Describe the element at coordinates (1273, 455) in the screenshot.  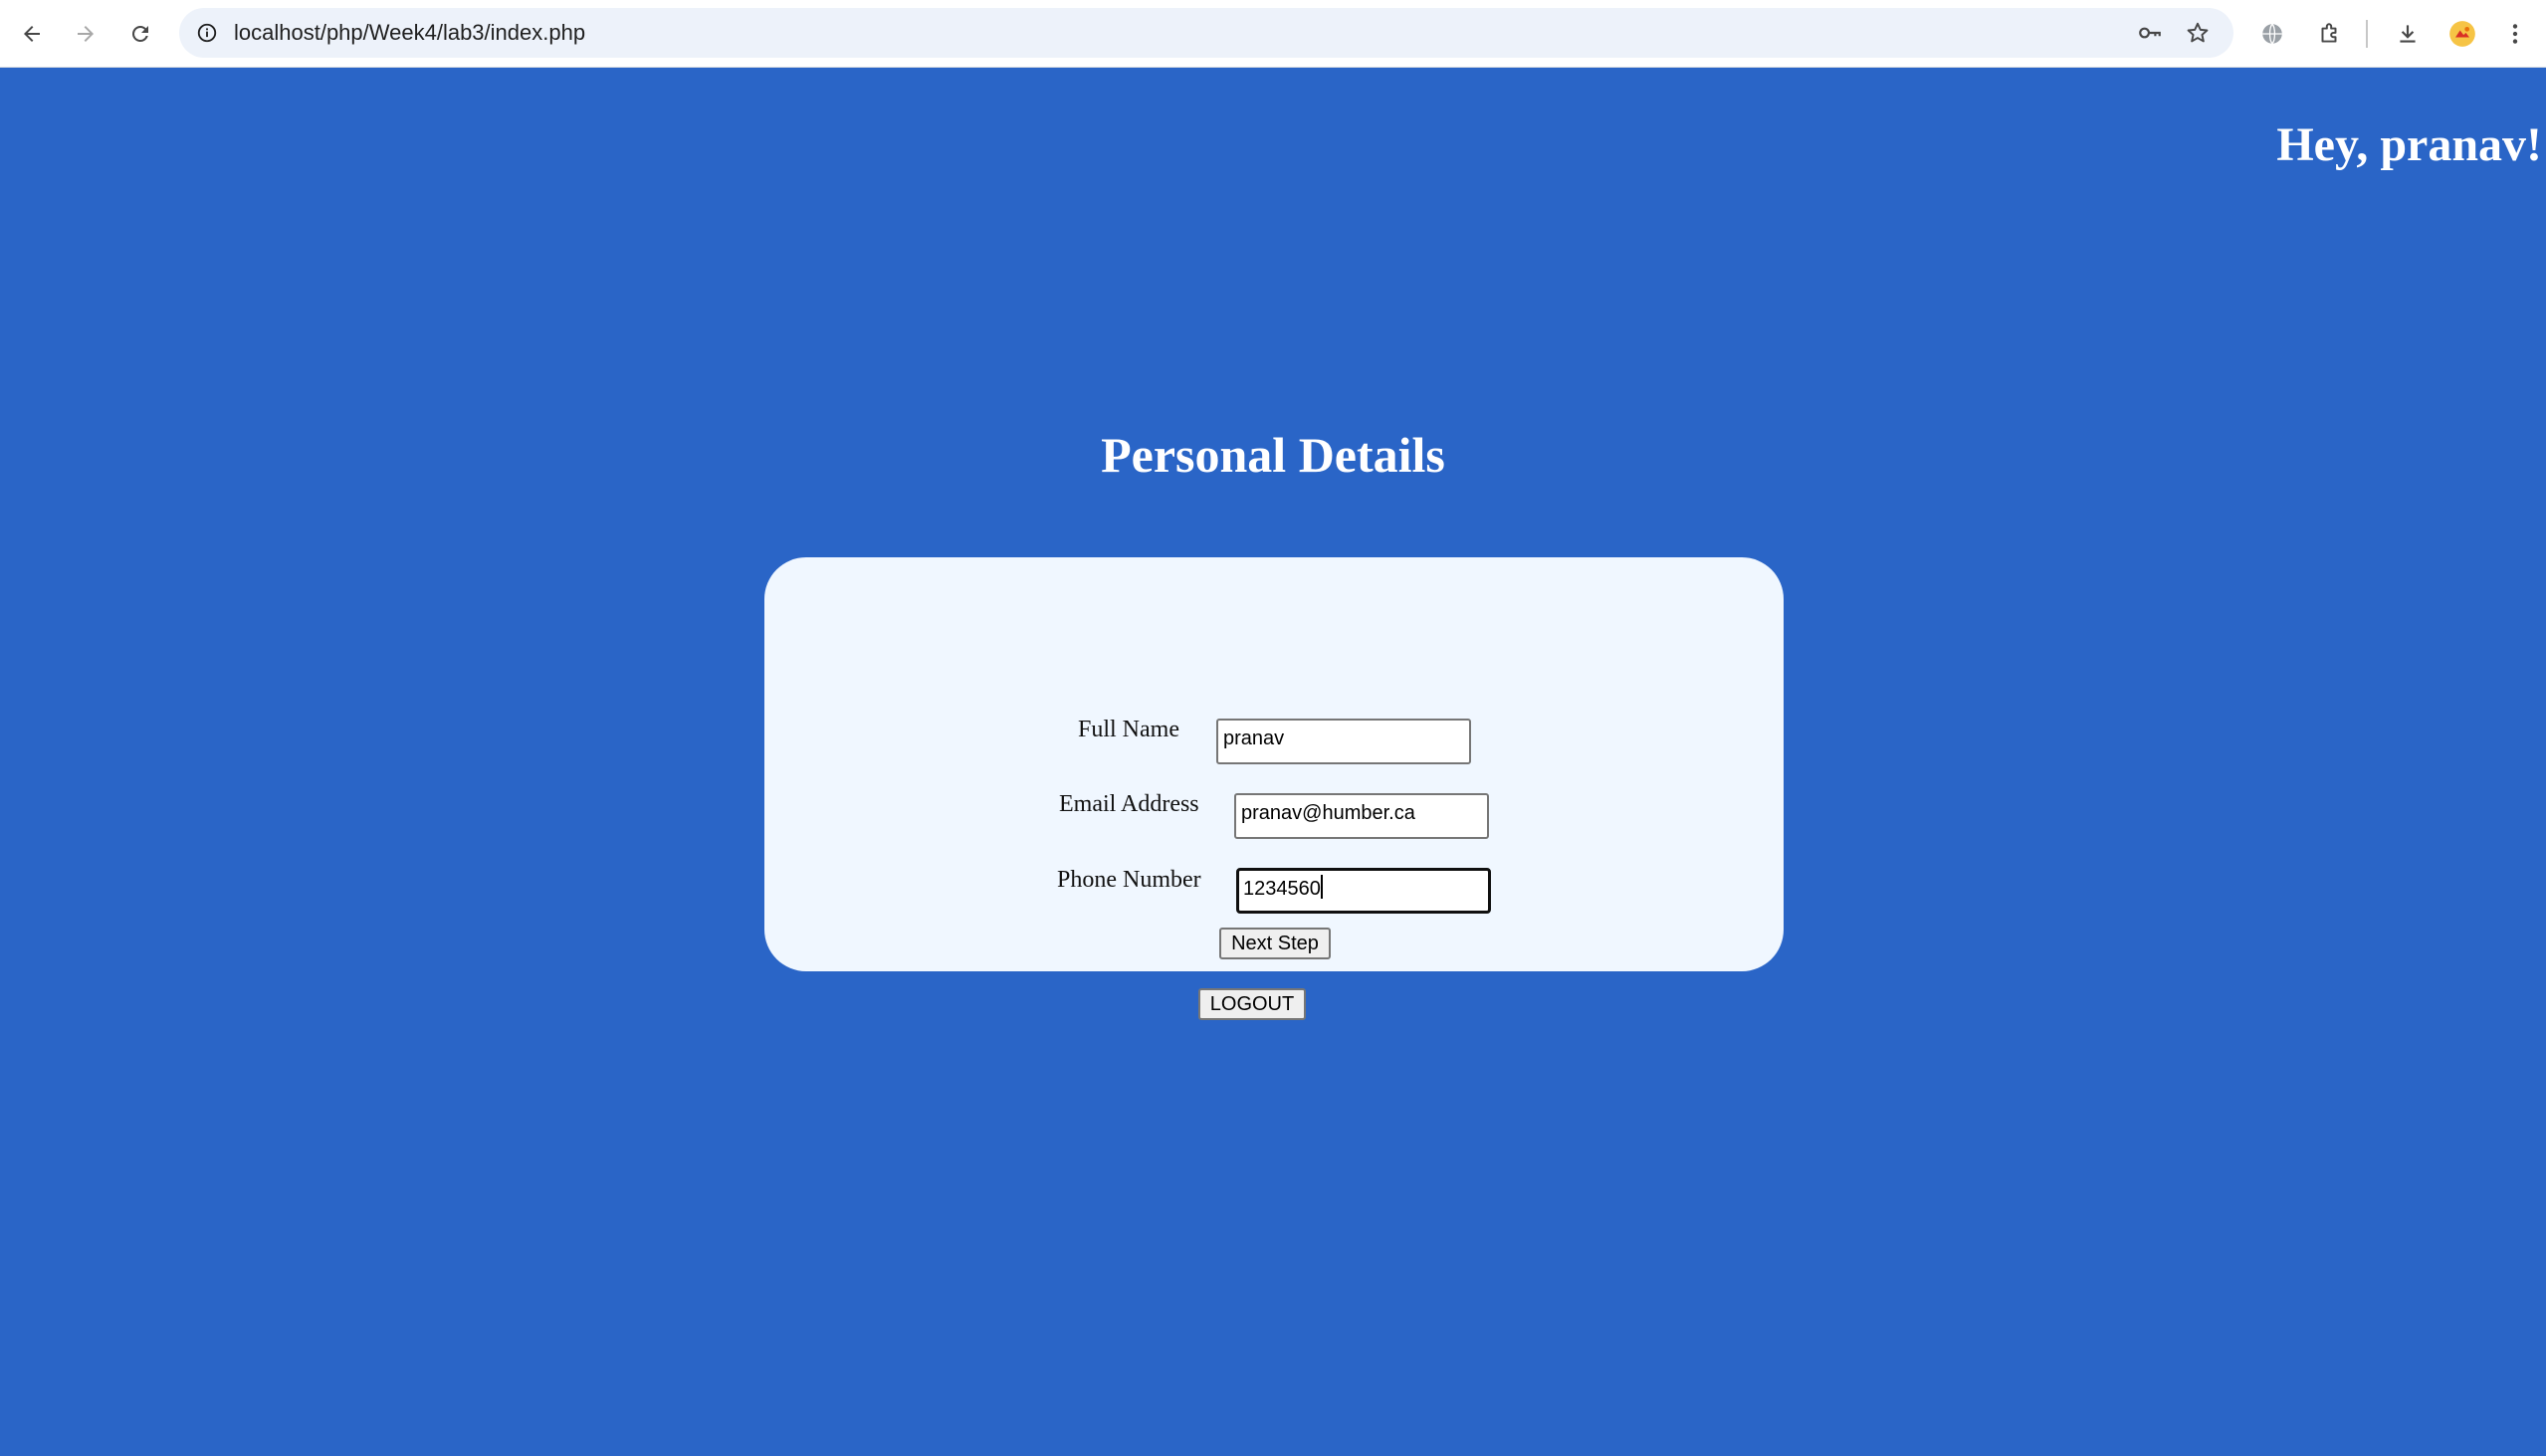
I see `page-title: Personal Details` at that location.